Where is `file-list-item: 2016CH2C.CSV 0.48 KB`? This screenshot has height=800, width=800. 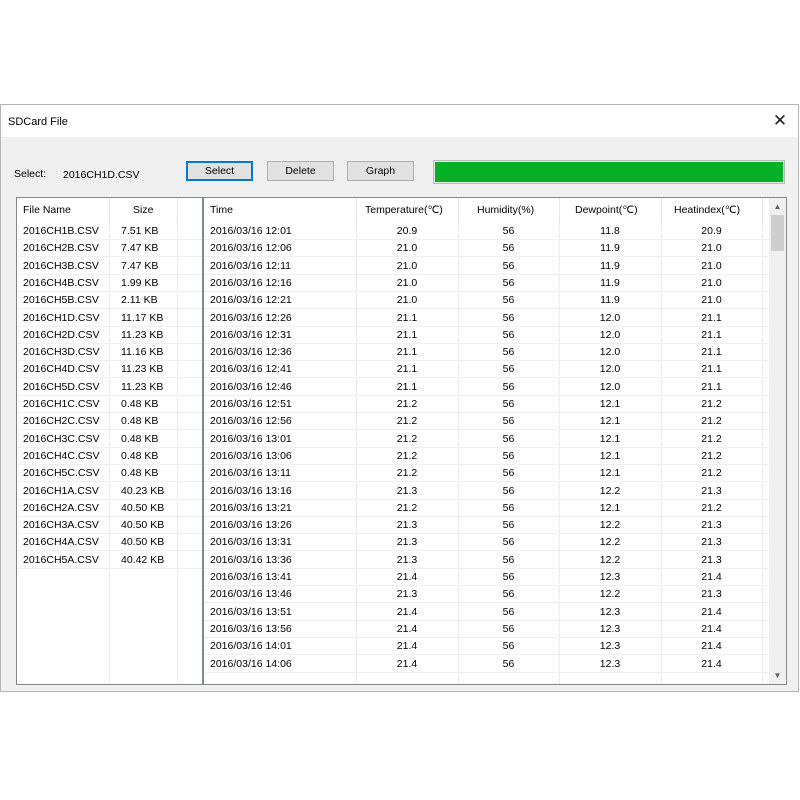
file-list-item: 2016CH2C.CSV 0.48 KB is located at coordinates (109, 422).